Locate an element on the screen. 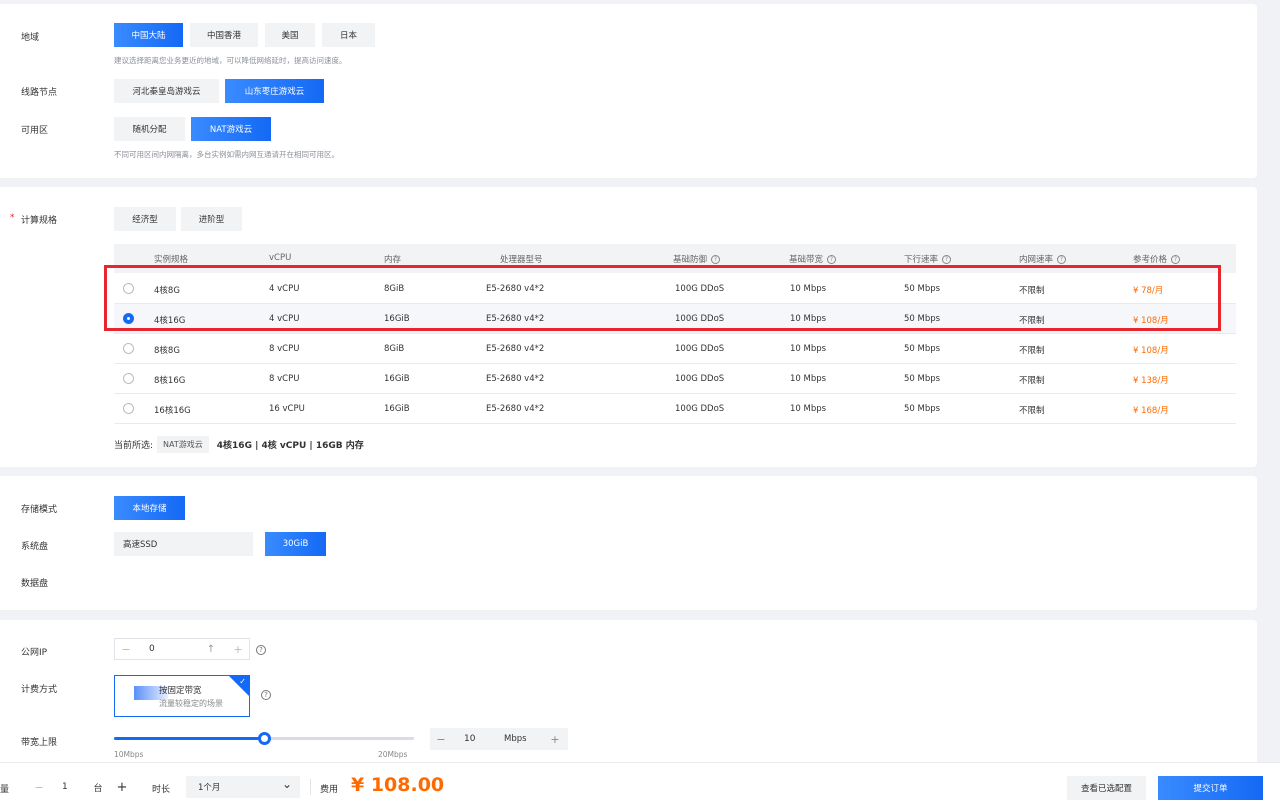  bandwidth-stepper: − 10 Mbps + is located at coordinates (499, 739).